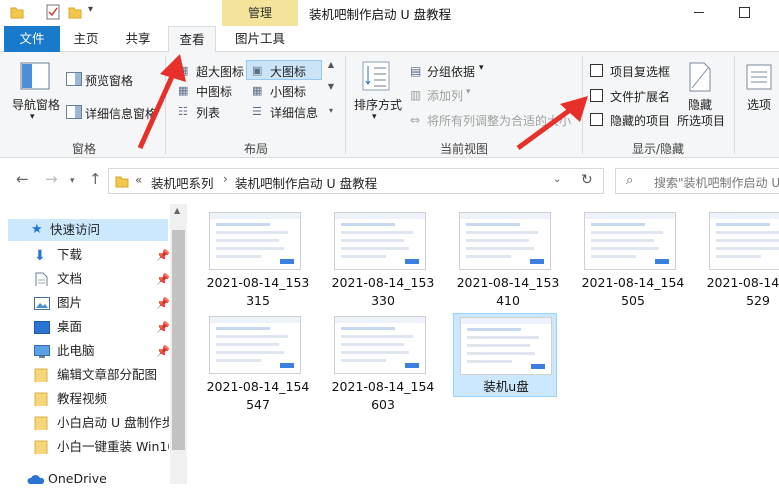  What do you see at coordinates (82, 399) in the screenshot?
I see `sidebar-item-folder: 教程视频` at bounding box center [82, 399].